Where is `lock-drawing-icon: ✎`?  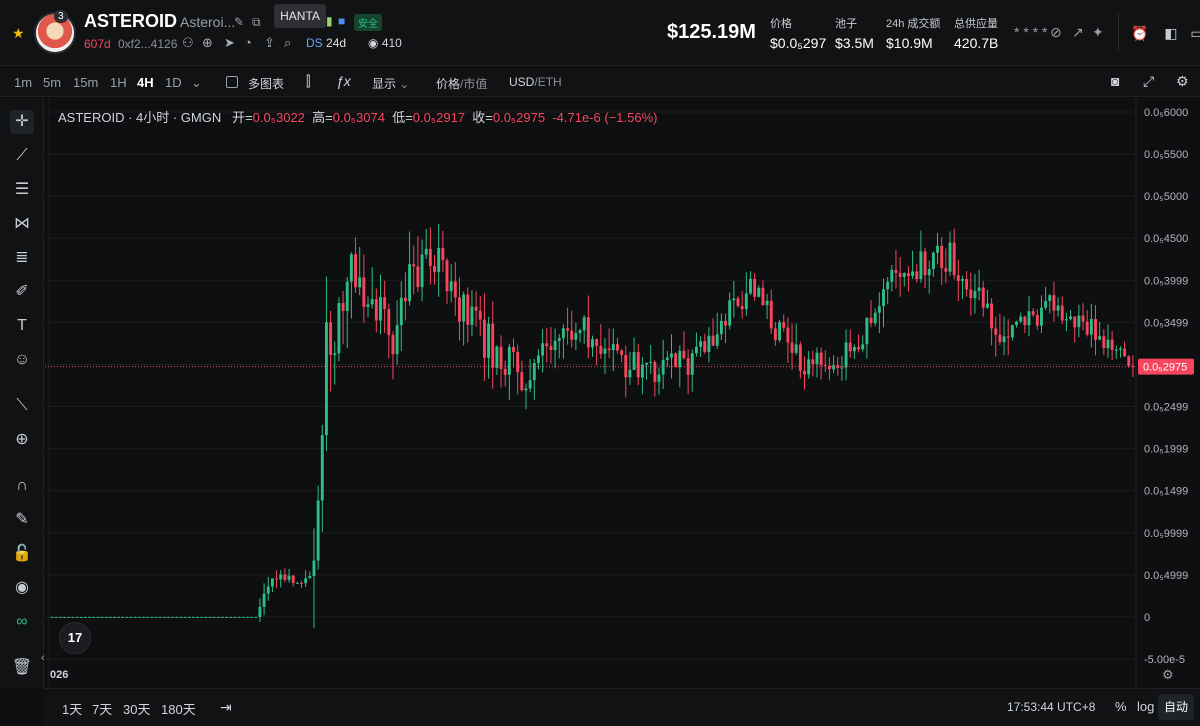 lock-drawing-icon: ✎ is located at coordinates (22, 520).